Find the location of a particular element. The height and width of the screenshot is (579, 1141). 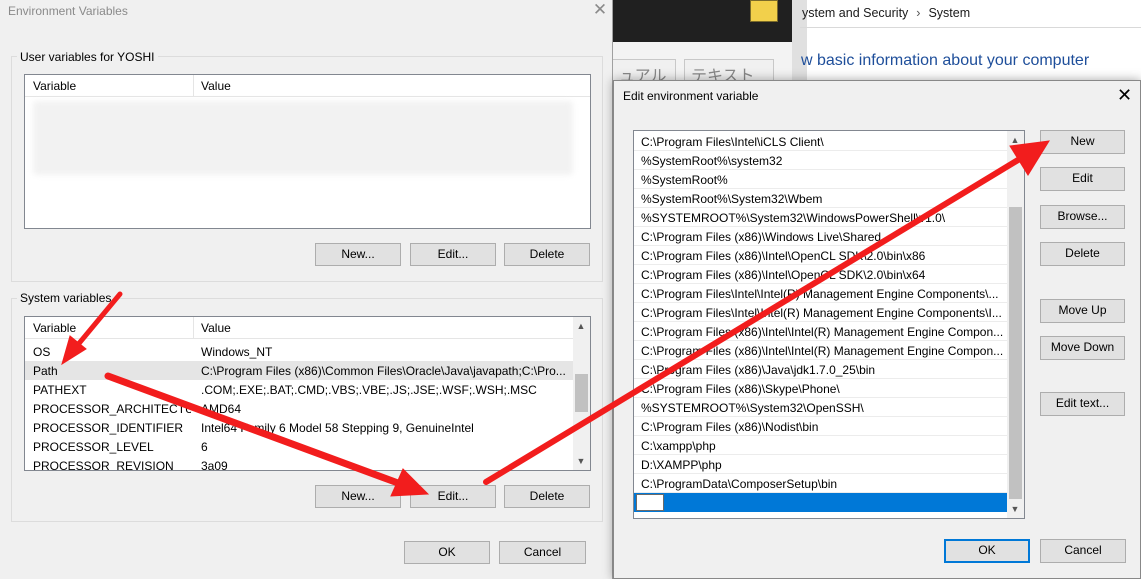

system-info-heading: w basic information about your computer is located at coordinates (945, 60).